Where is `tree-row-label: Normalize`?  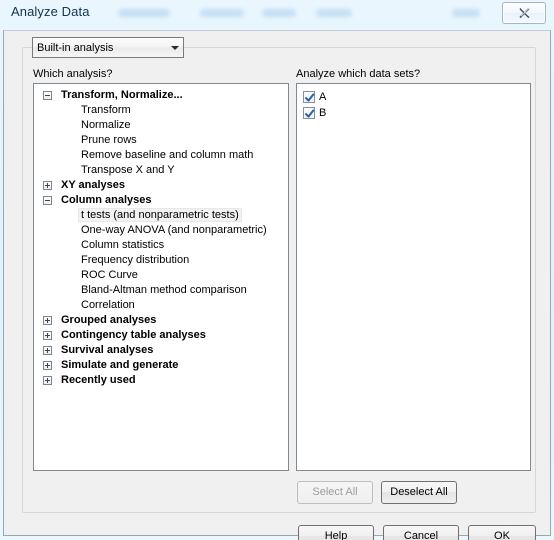
tree-row-label: Normalize is located at coordinates (106, 125).